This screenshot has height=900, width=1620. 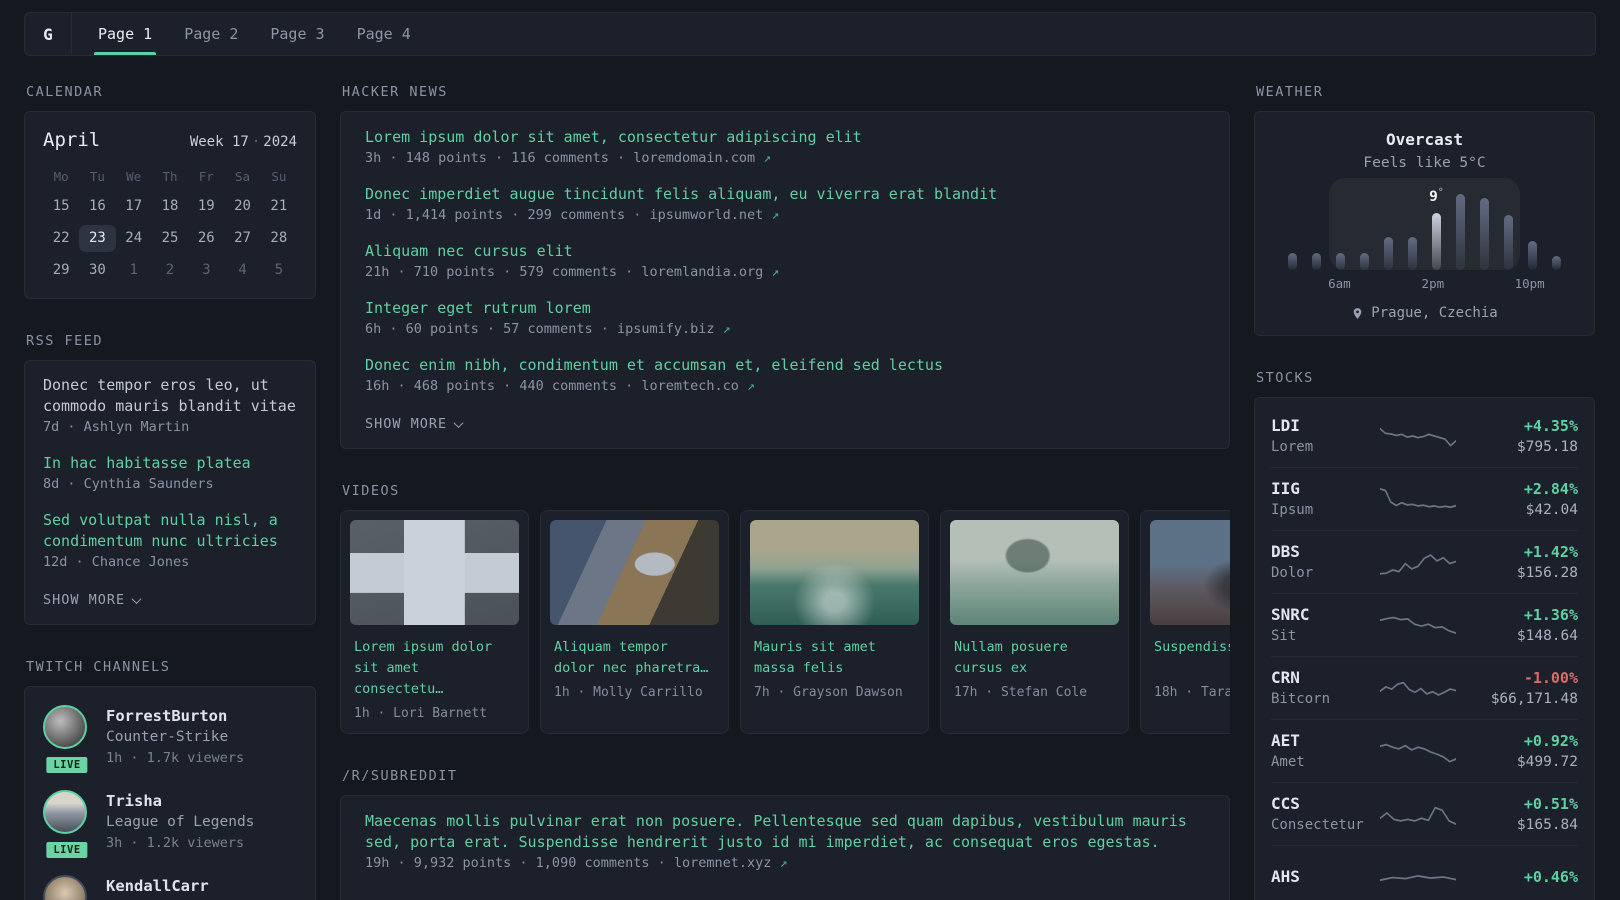 What do you see at coordinates (834, 658) in the screenshot?
I see `video-title: Mauris sit amet massa felis` at bounding box center [834, 658].